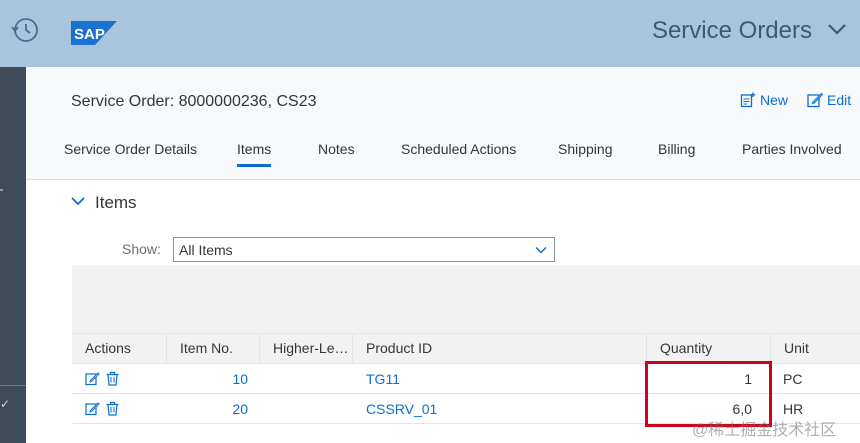 The height and width of the screenshot is (443, 860). Describe the element at coordinates (13, 255) in the screenshot. I see `left-nav-strip: ✓` at that location.